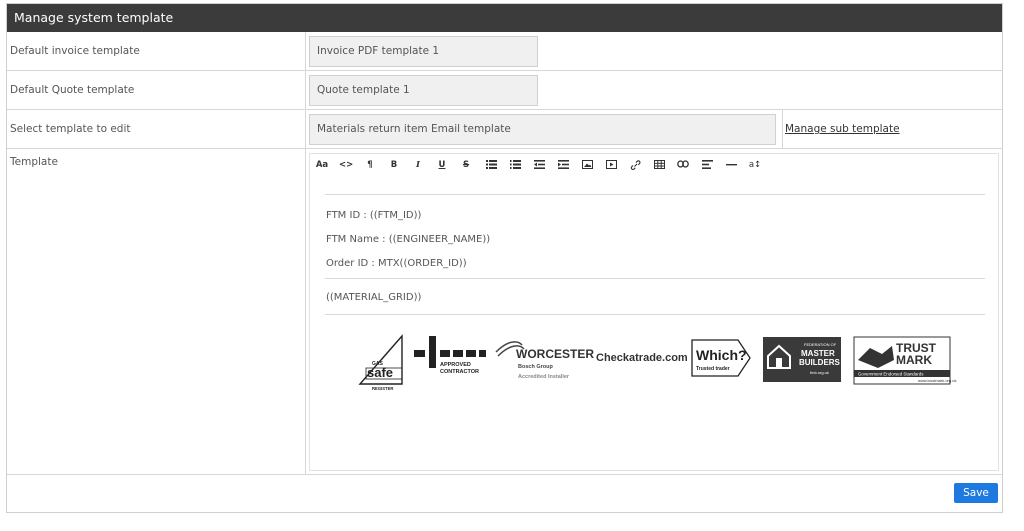 The height and width of the screenshot is (531, 1024). What do you see at coordinates (418, 165) in the screenshot?
I see `italic-button: I` at bounding box center [418, 165].